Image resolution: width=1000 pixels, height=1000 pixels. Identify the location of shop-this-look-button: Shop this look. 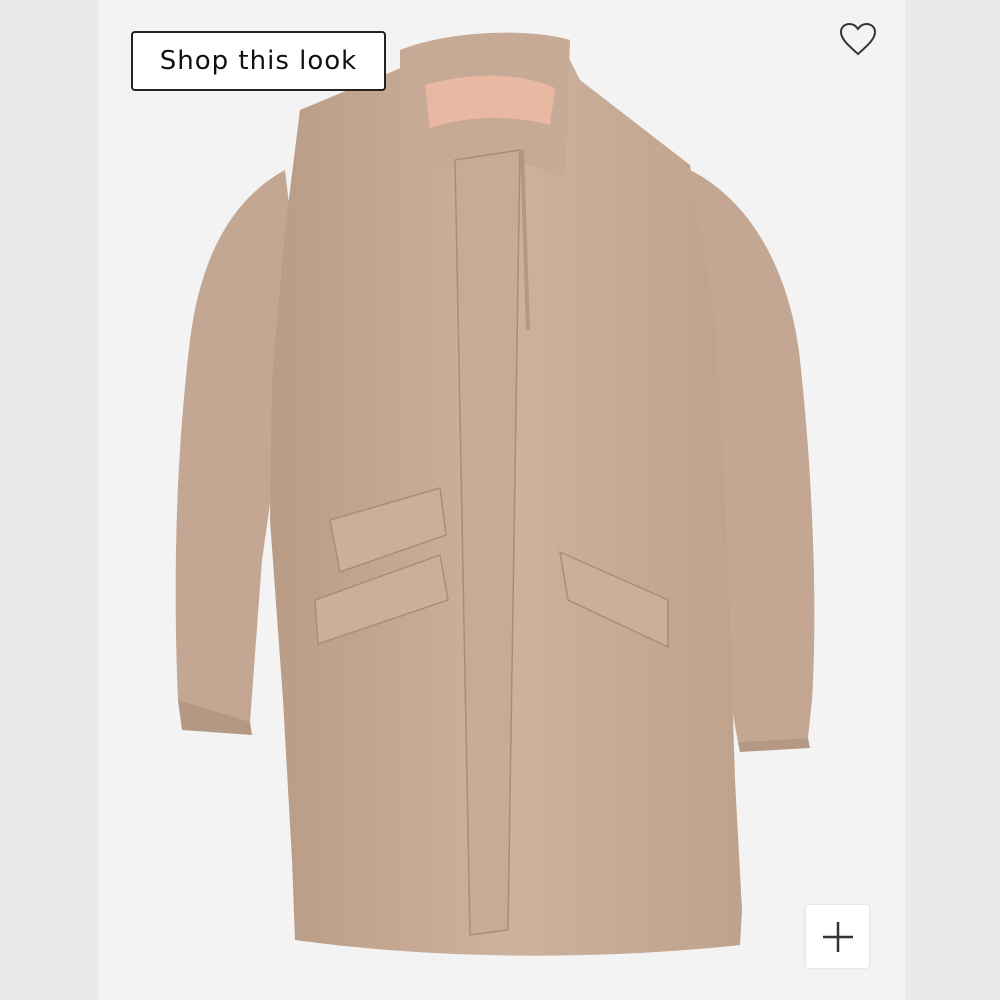
(258, 61).